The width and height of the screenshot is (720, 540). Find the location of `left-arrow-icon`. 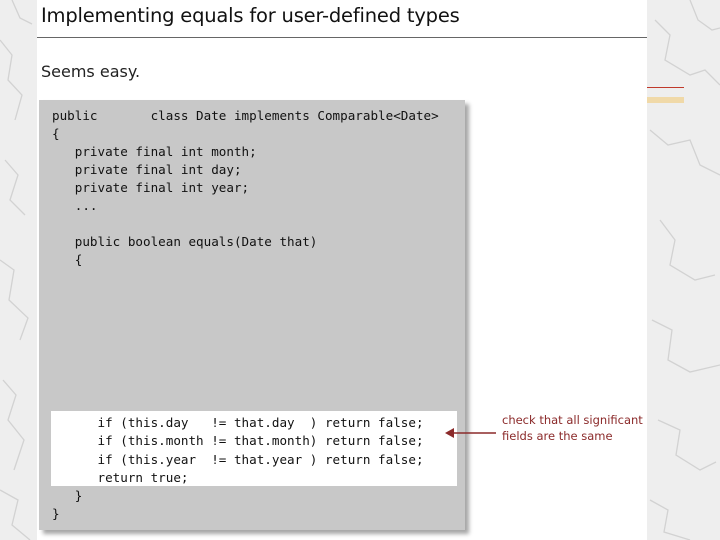

left-arrow-icon is located at coordinates (470, 433).